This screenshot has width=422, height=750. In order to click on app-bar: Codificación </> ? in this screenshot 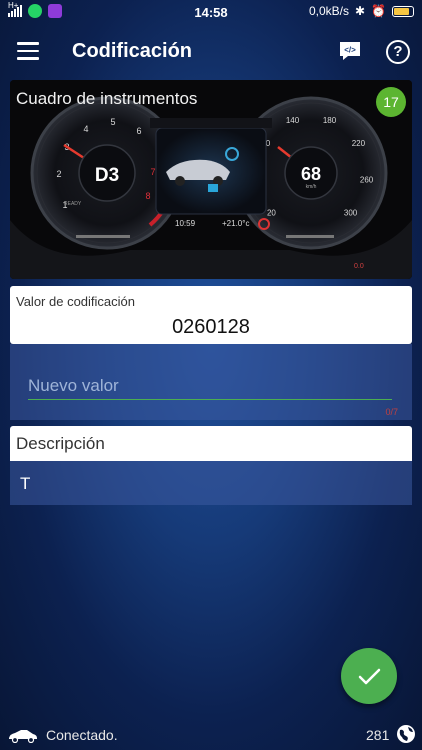, I will do `click(211, 53)`.